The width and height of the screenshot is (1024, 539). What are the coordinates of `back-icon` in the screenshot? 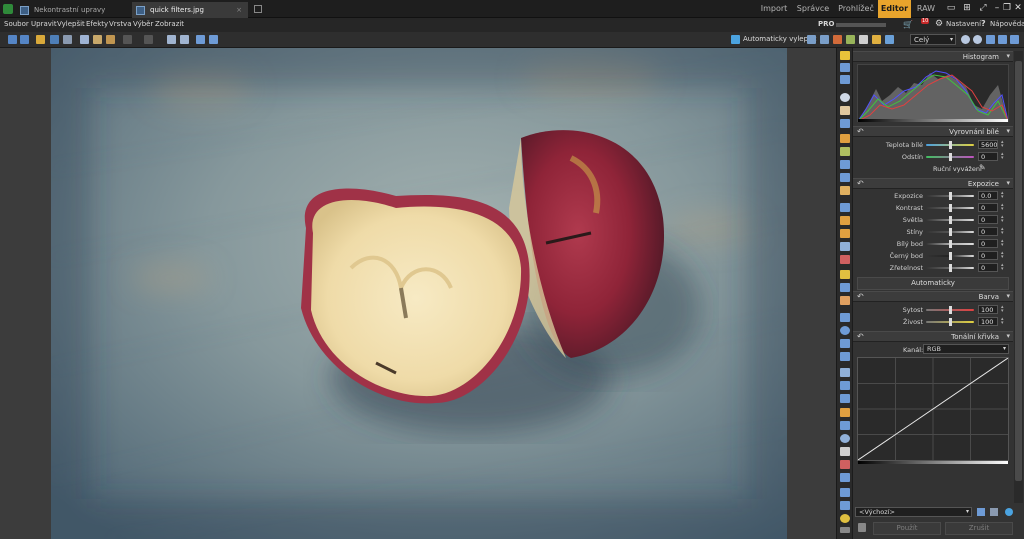 It's located at (12, 39).